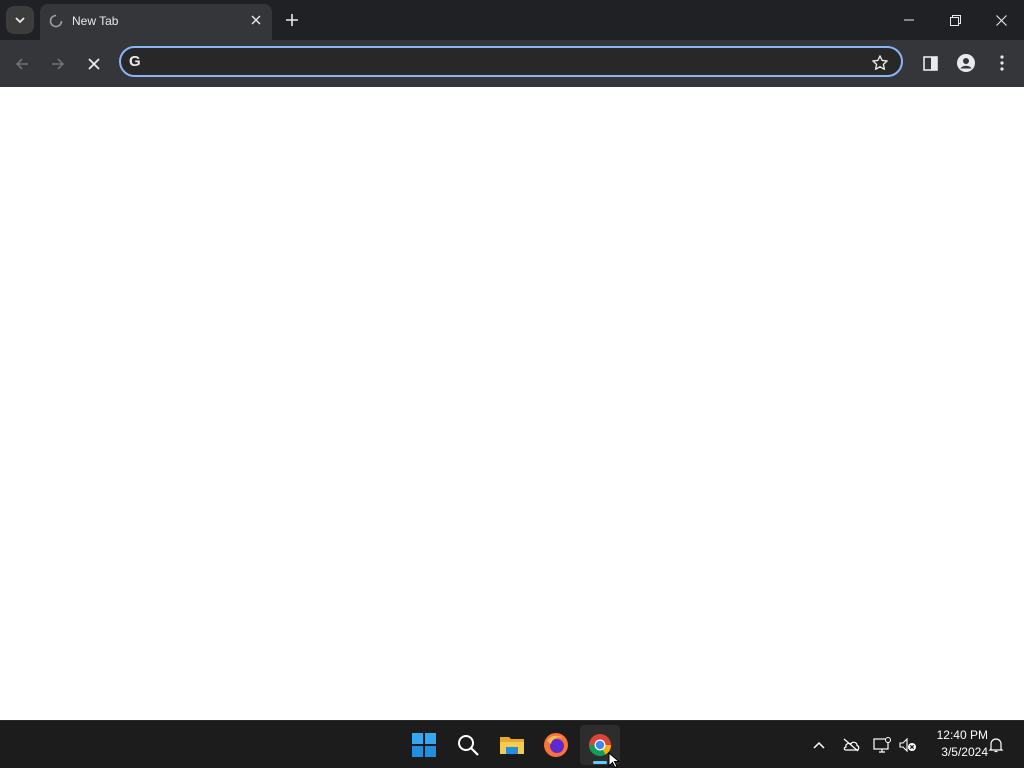  Describe the element at coordinates (505, 63) in the screenshot. I see `address-input` at that location.